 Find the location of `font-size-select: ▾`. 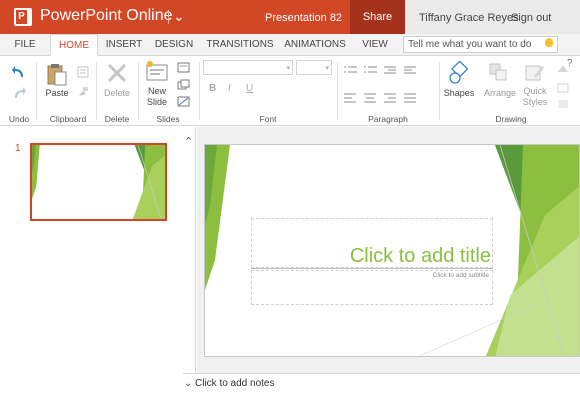

font-size-select: ▾ is located at coordinates (314, 67).